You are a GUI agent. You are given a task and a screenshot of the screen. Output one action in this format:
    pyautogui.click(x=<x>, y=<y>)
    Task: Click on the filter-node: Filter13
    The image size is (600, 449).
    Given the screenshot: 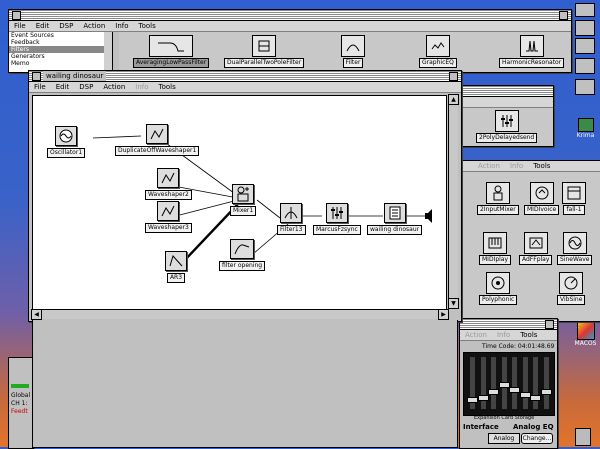 What is the action you would take?
    pyautogui.click(x=291, y=219)
    